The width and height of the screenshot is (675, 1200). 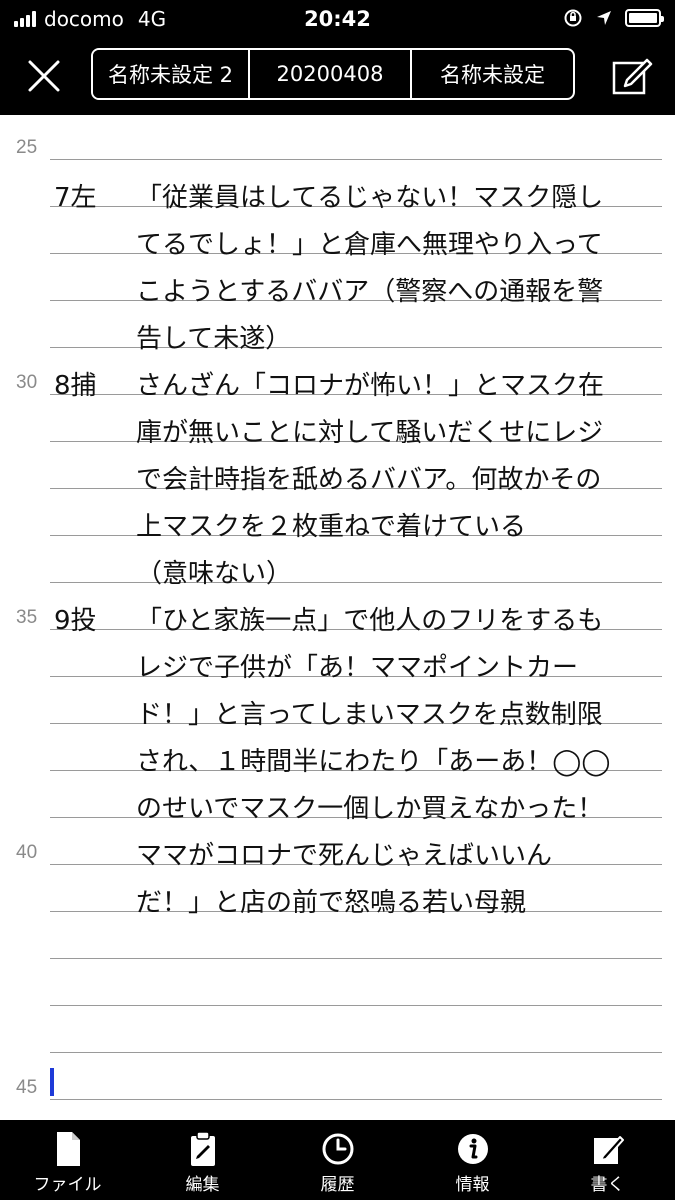 I want to click on status-right, so click(x=613, y=18).